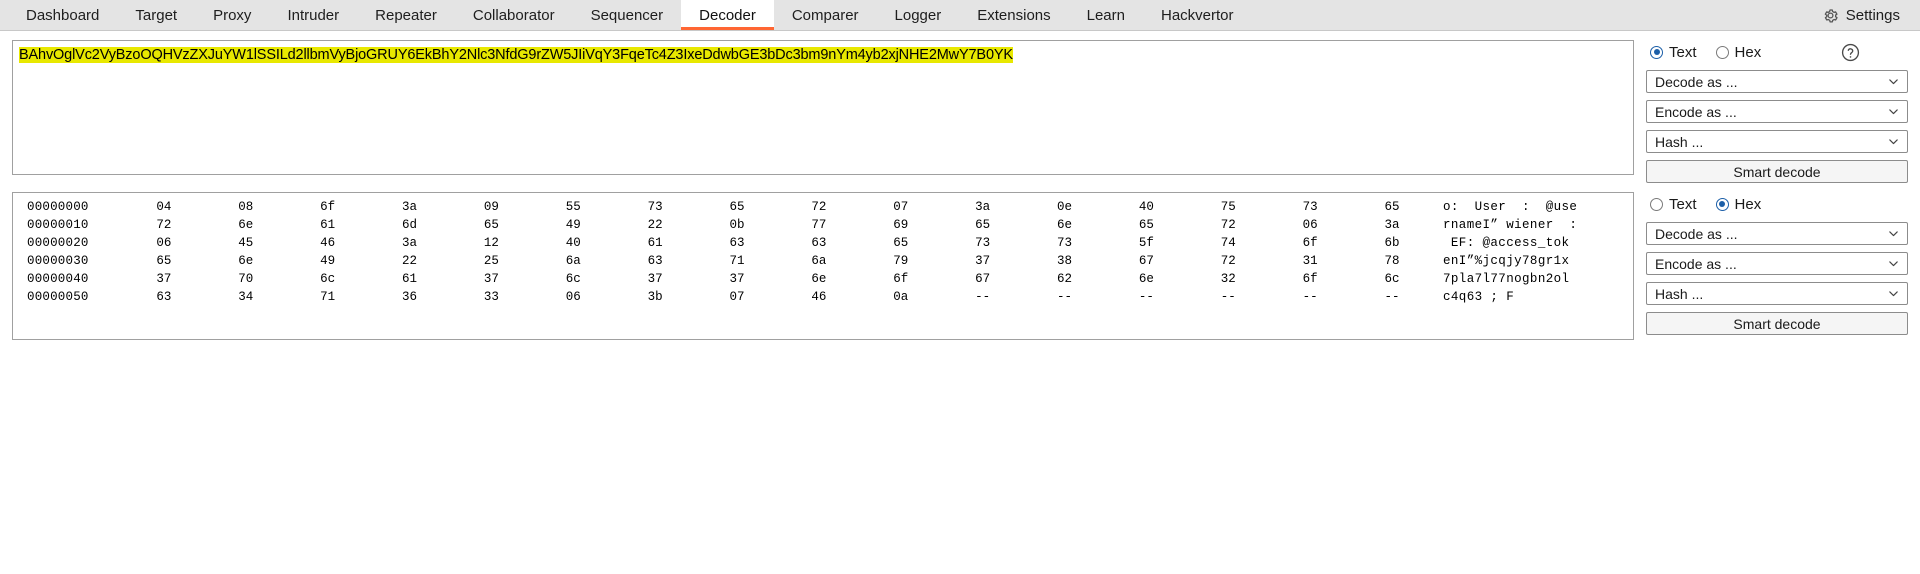 The height and width of the screenshot is (574, 1920). What do you see at coordinates (1738, 52) in the screenshot?
I see `top-radio-hex: Hex` at bounding box center [1738, 52].